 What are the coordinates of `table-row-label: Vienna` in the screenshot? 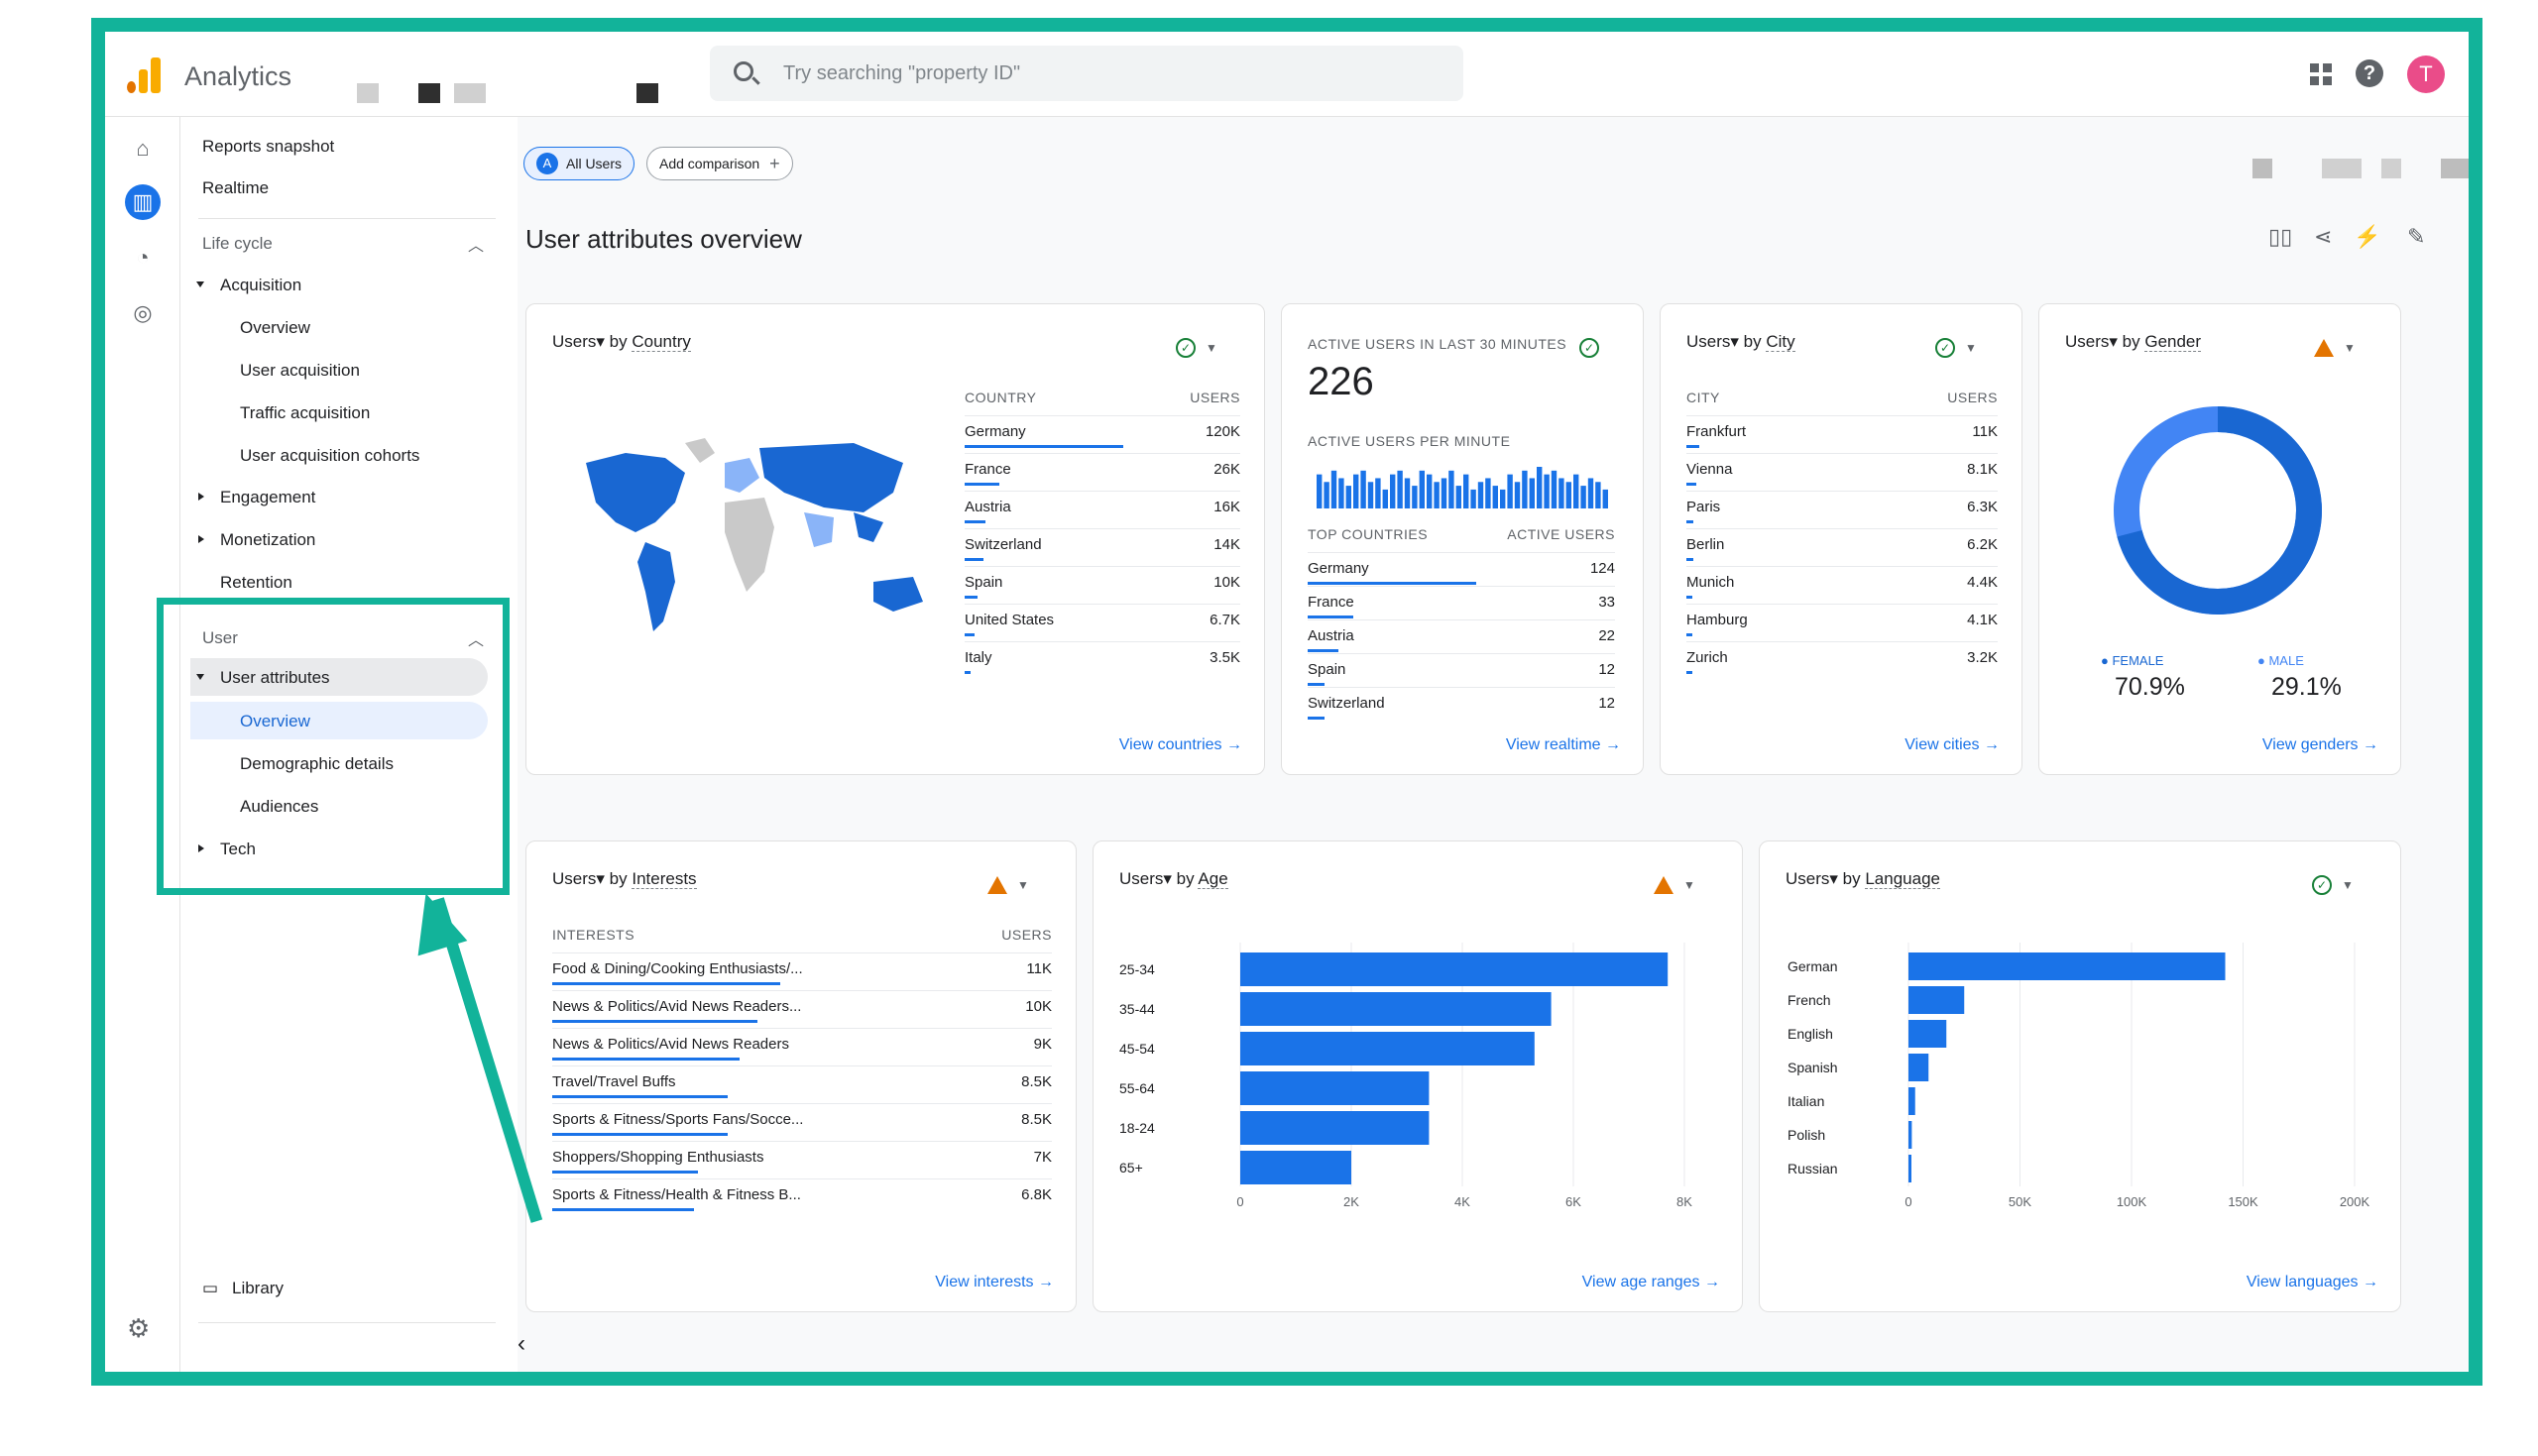 It's located at (1709, 469).